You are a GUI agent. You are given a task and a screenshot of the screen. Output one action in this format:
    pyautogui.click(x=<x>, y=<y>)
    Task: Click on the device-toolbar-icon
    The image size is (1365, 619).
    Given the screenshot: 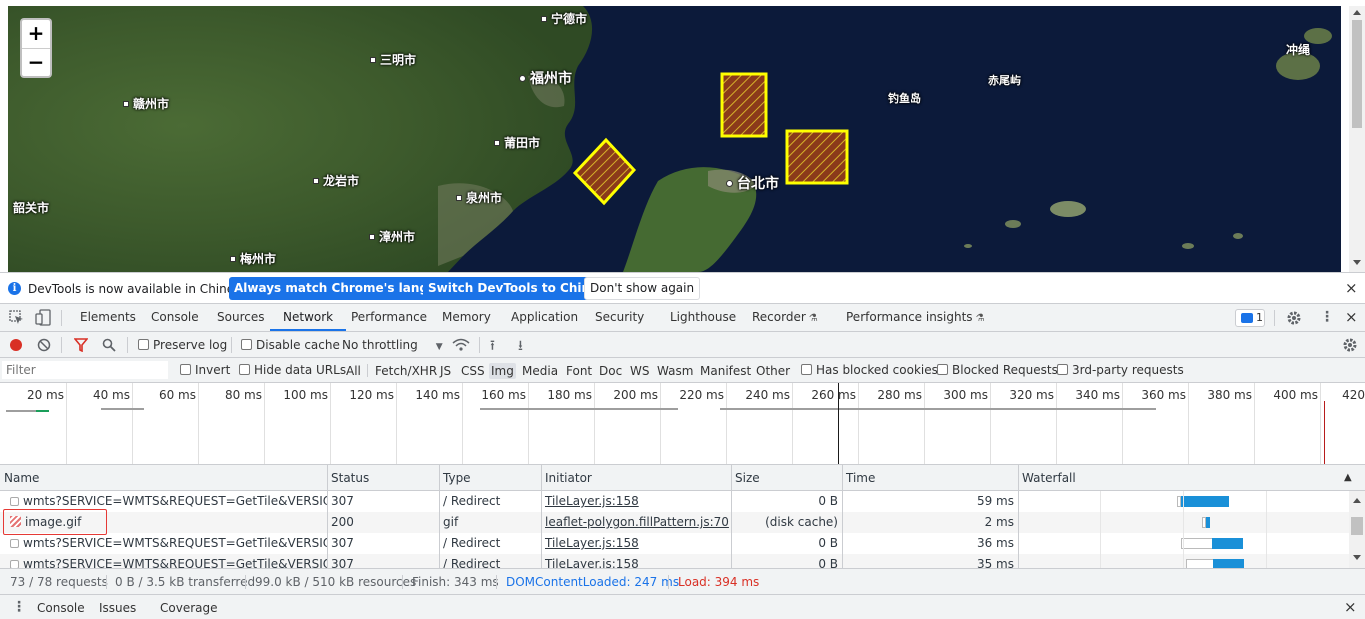 What is the action you would take?
    pyautogui.click(x=43, y=317)
    